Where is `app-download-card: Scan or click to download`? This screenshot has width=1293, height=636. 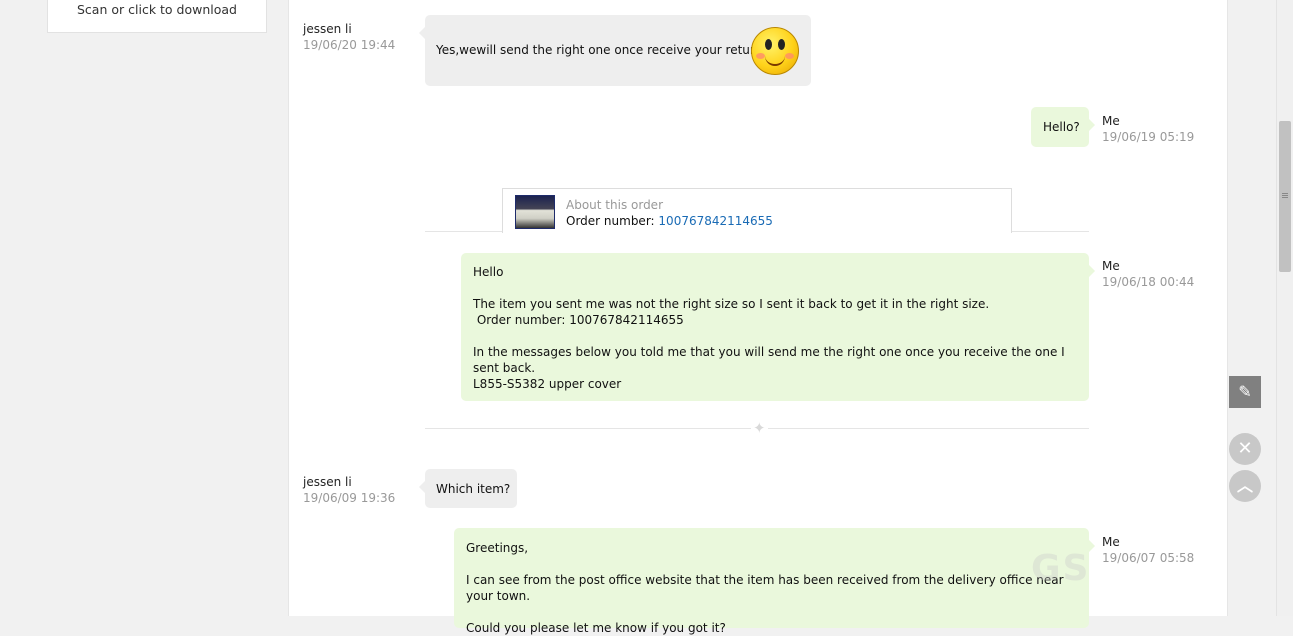
app-download-card: Scan or click to download is located at coordinates (157, 16).